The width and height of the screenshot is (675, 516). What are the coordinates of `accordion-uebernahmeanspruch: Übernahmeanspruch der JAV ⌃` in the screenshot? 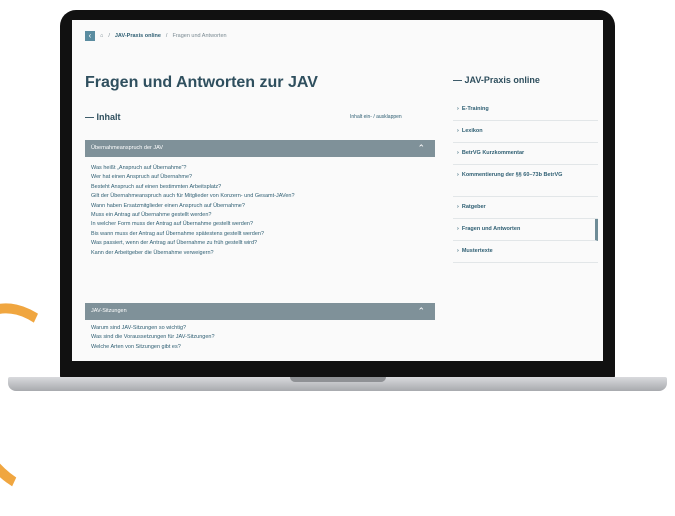 It's located at (260, 148).